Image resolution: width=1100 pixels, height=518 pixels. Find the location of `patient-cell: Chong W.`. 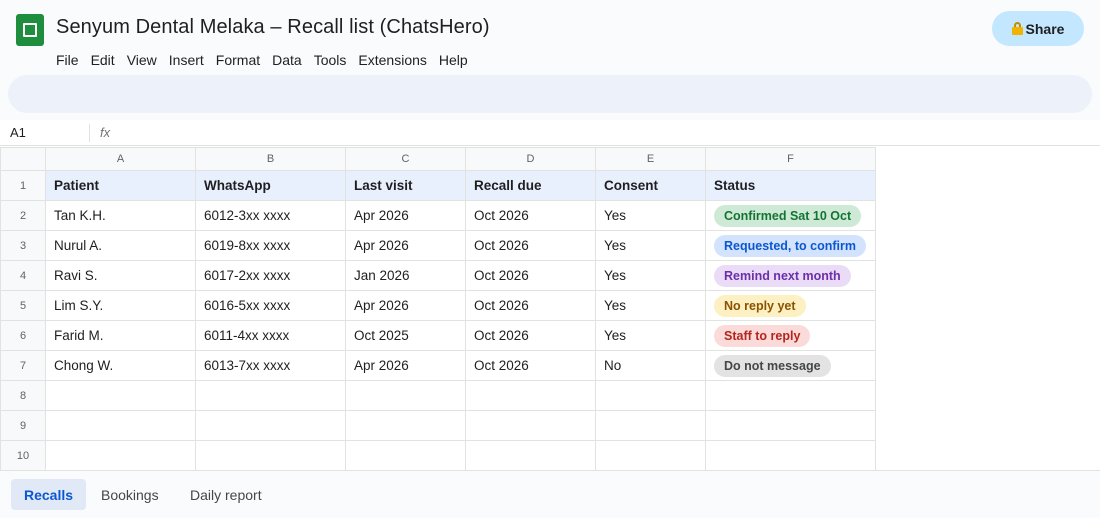

patient-cell: Chong W. is located at coordinates (120, 365).